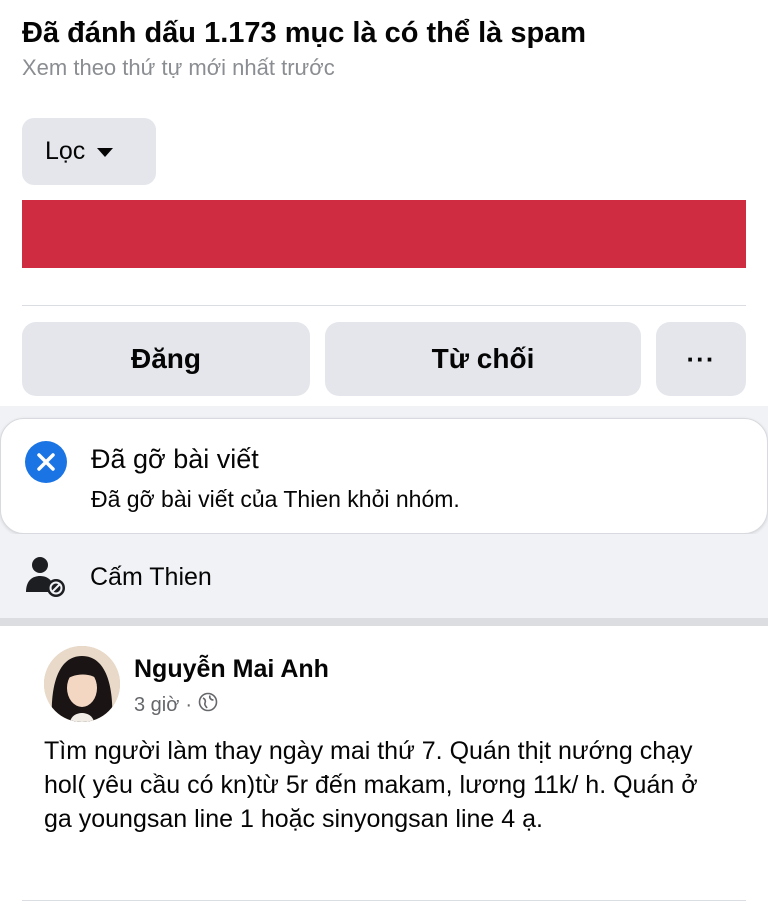 This screenshot has width=768, height=916. I want to click on close-circle-icon, so click(46, 462).